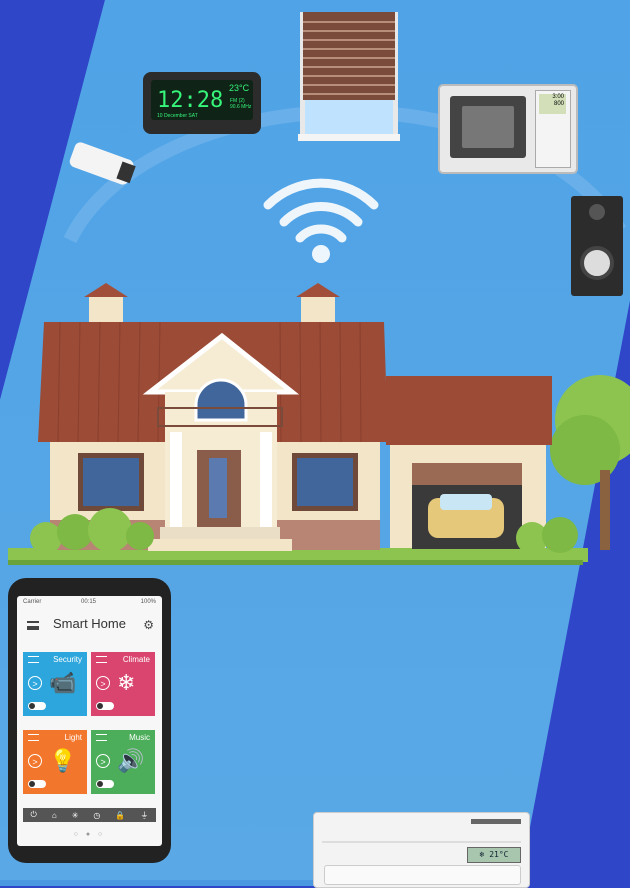 This screenshot has height=888, width=630. Describe the element at coordinates (597, 212) in the screenshot. I see `tweeter` at that location.